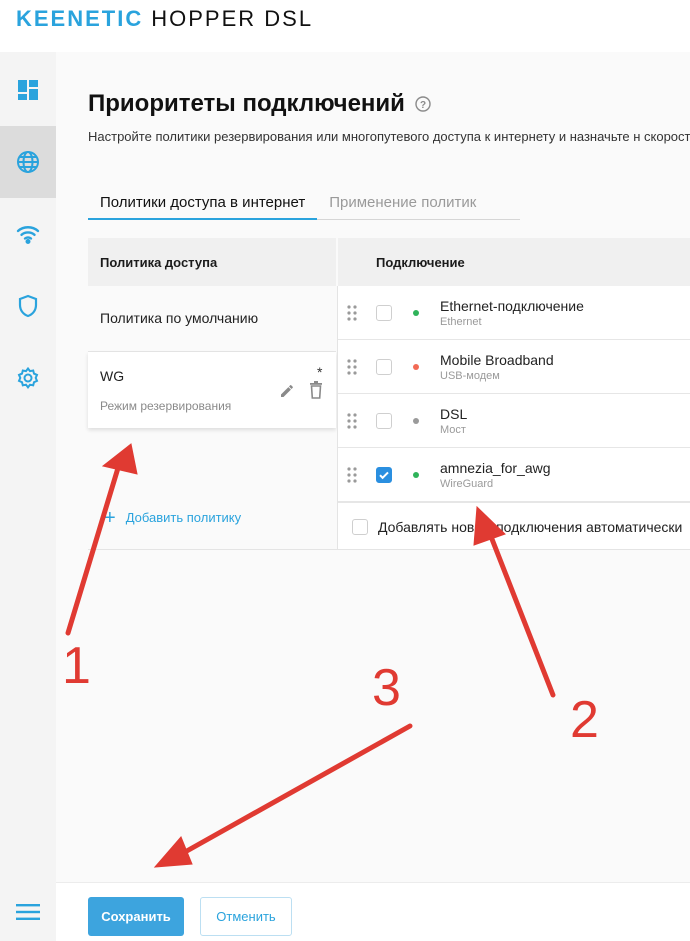 The height and width of the screenshot is (941, 690). What do you see at coordinates (316, 392) in the screenshot?
I see `delete-icon` at bounding box center [316, 392].